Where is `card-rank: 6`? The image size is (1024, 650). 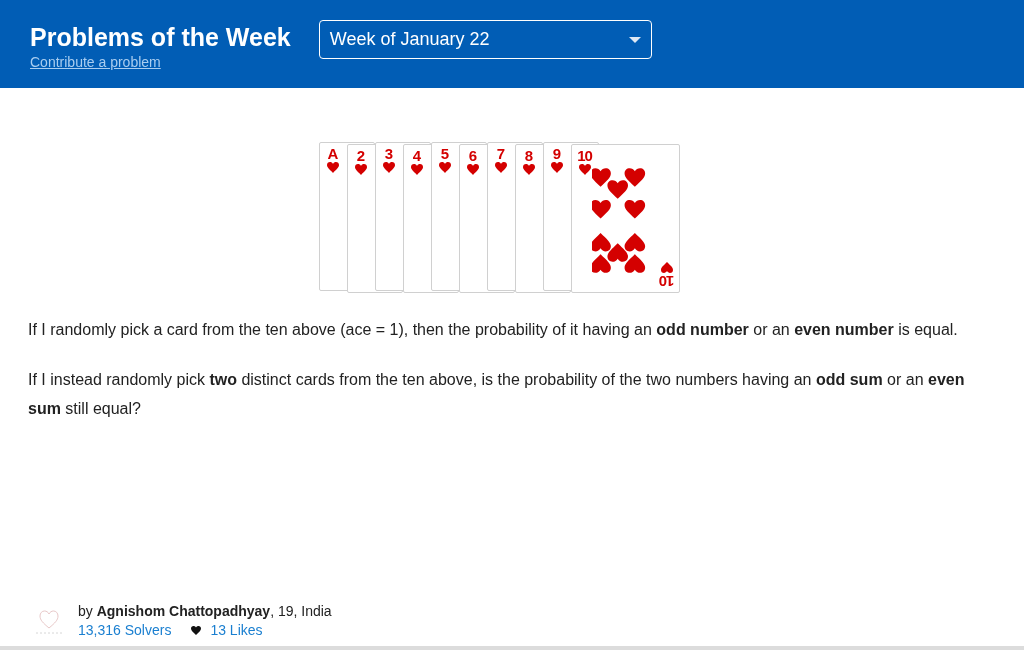
card-rank: 6 is located at coordinates (472, 156).